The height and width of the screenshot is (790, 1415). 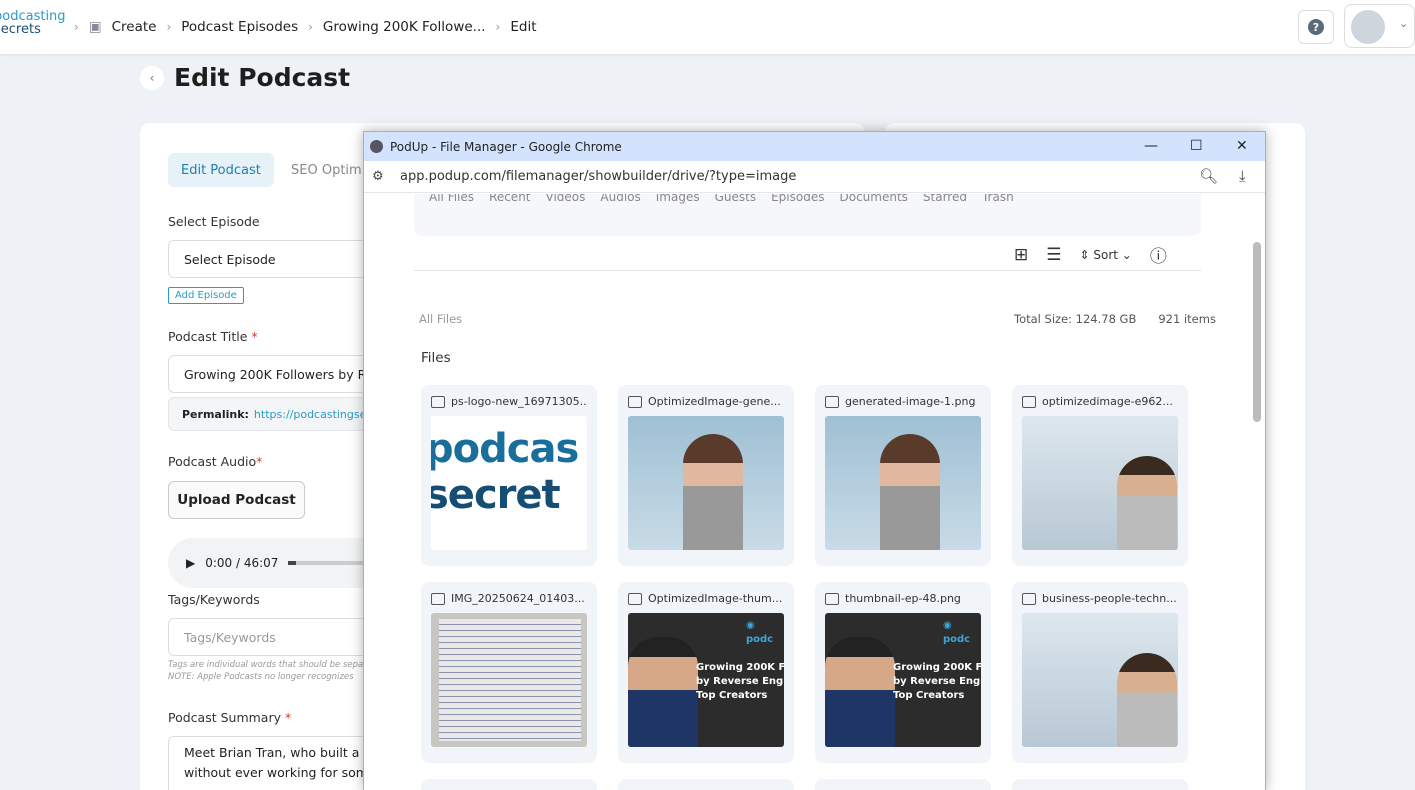 I want to click on podcast-audio-label: Podcast Audio*, so click(x=215, y=461).